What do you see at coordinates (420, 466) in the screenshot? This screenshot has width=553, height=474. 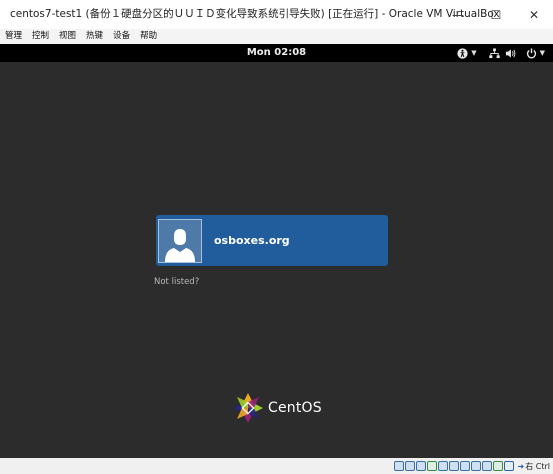 I see `audio-status-icon` at bounding box center [420, 466].